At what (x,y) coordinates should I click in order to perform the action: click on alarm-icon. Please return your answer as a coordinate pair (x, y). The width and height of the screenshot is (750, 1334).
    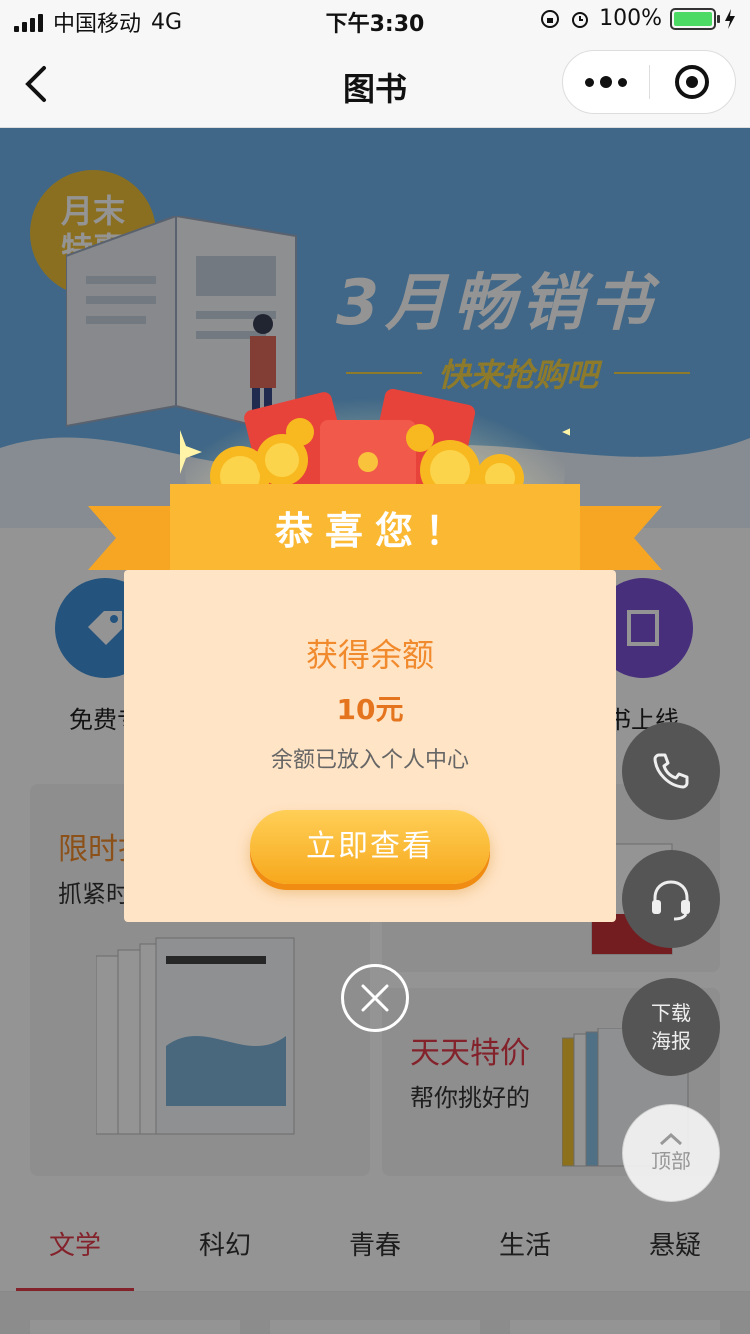
    Looking at the image, I should click on (580, 19).